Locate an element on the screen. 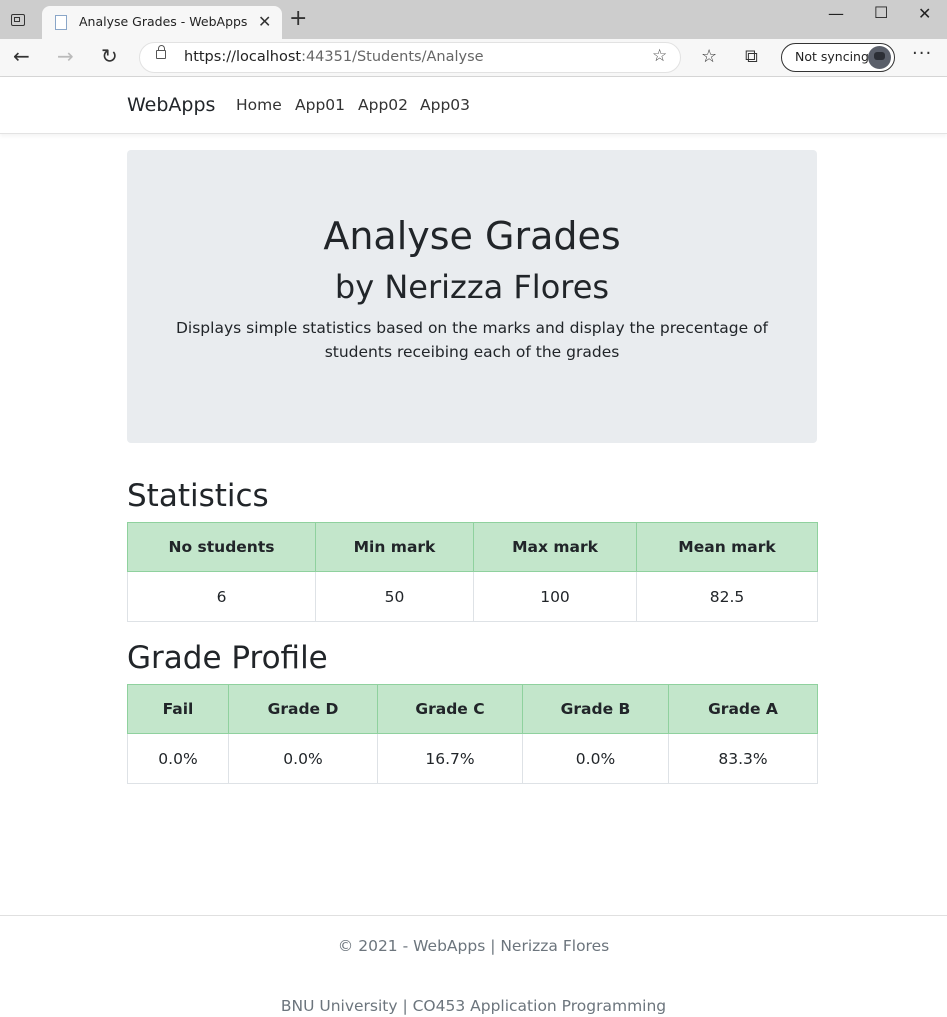 The width and height of the screenshot is (947, 1017). column-header: Grade D is located at coordinates (303, 709).